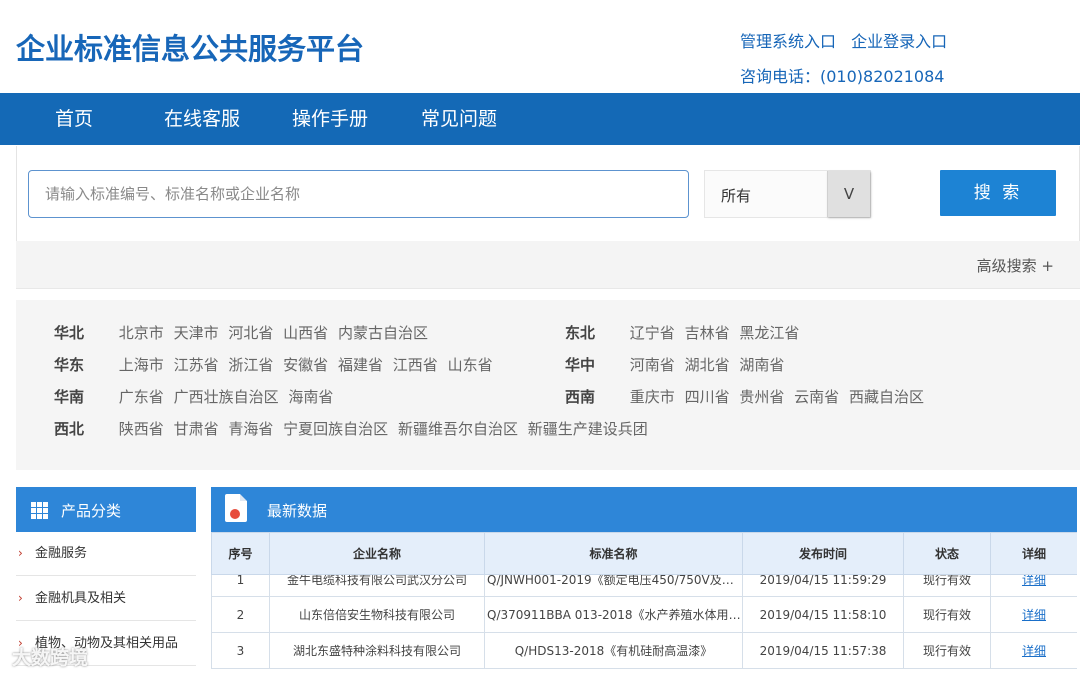 The height and width of the screenshot is (675, 1080). Describe the element at coordinates (707, 397) in the screenshot. I see `province-link: 四川省` at that location.